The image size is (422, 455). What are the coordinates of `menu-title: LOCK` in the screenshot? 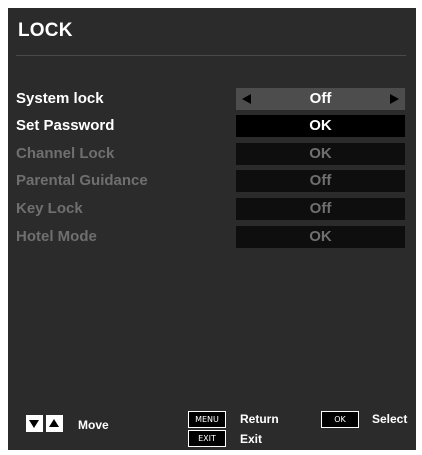 It's located at (45, 30).